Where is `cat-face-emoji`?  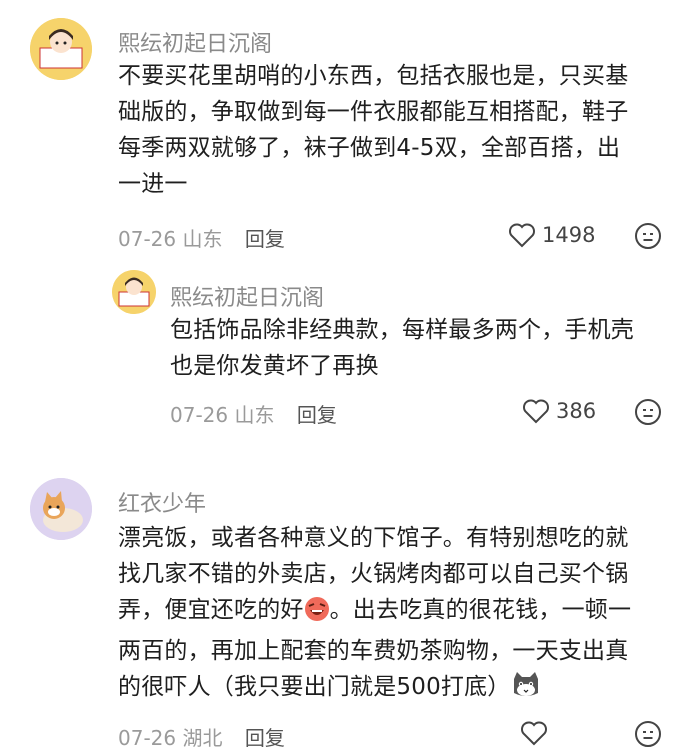
cat-face-emoji is located at coordinates (526, 690).